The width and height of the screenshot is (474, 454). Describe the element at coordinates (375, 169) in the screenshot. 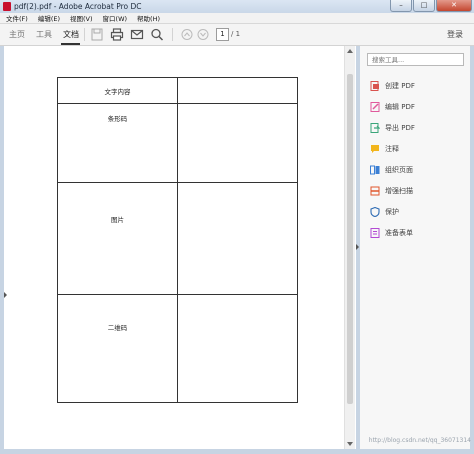

I see `organize-pages-icon` at that location.